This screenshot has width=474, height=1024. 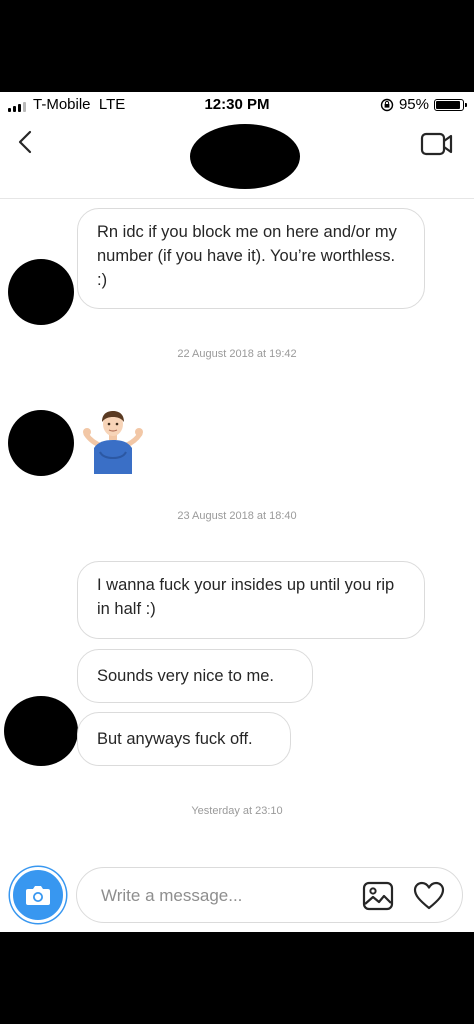 What do you see at coordinates (237, 811) in the screenshot?
I see `timestamp: Yesterday at 23:10` at bounding box center [237, 811].